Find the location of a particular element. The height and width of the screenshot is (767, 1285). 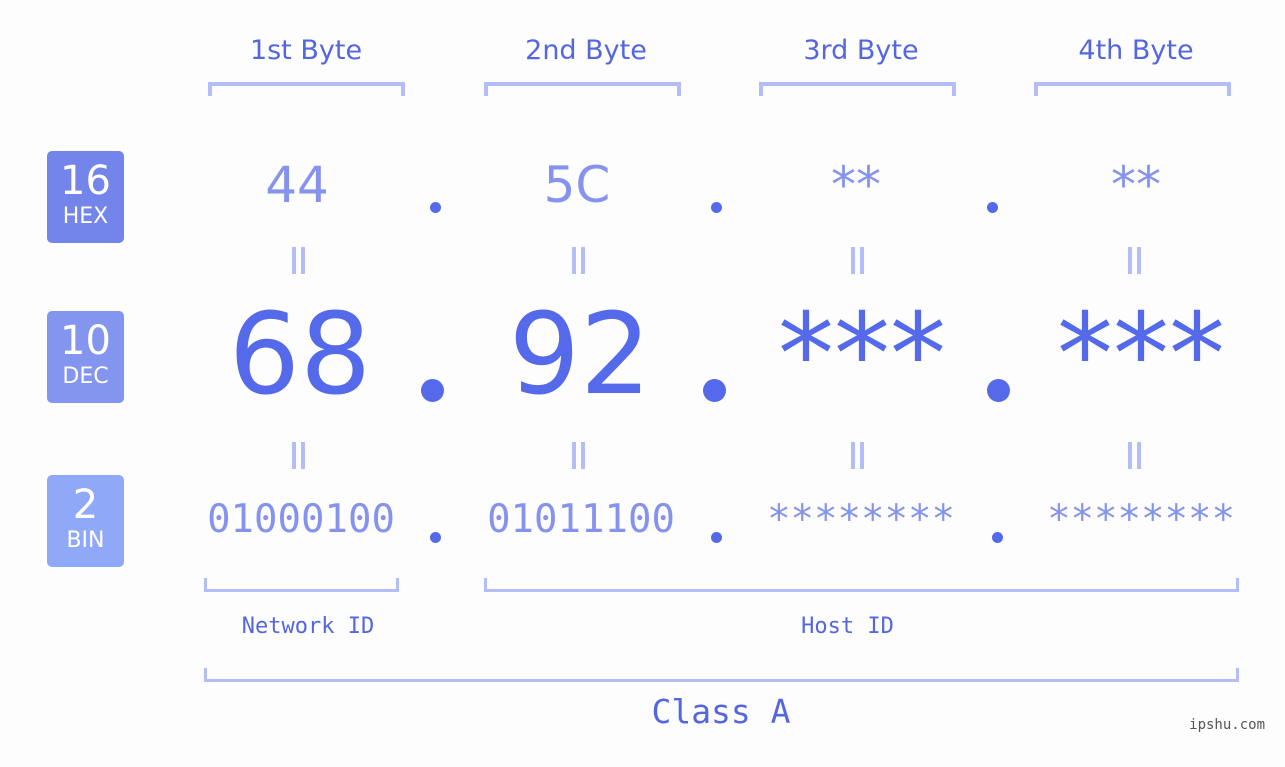

bin-byte-4: ******** is located at coordinates (1141, 519).